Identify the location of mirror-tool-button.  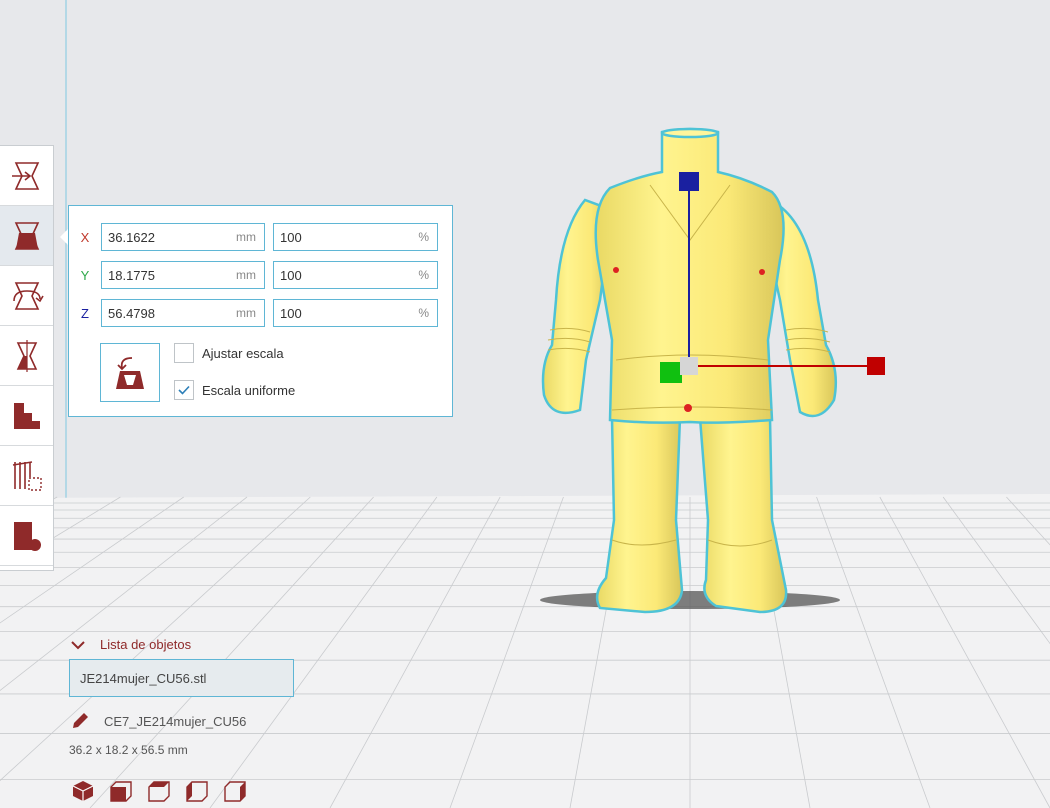
(26, 356).